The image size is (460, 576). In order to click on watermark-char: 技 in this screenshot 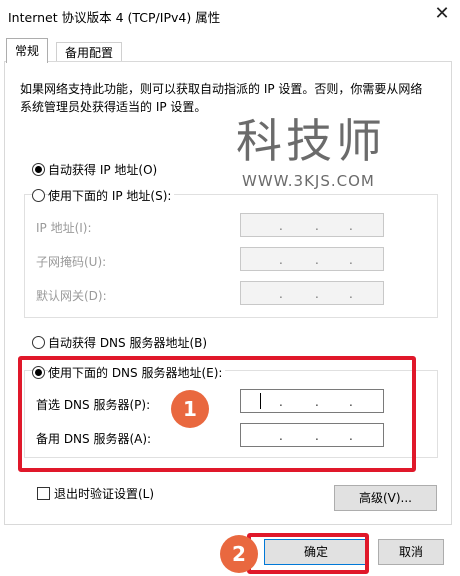, I will do `click(309, 141)`.